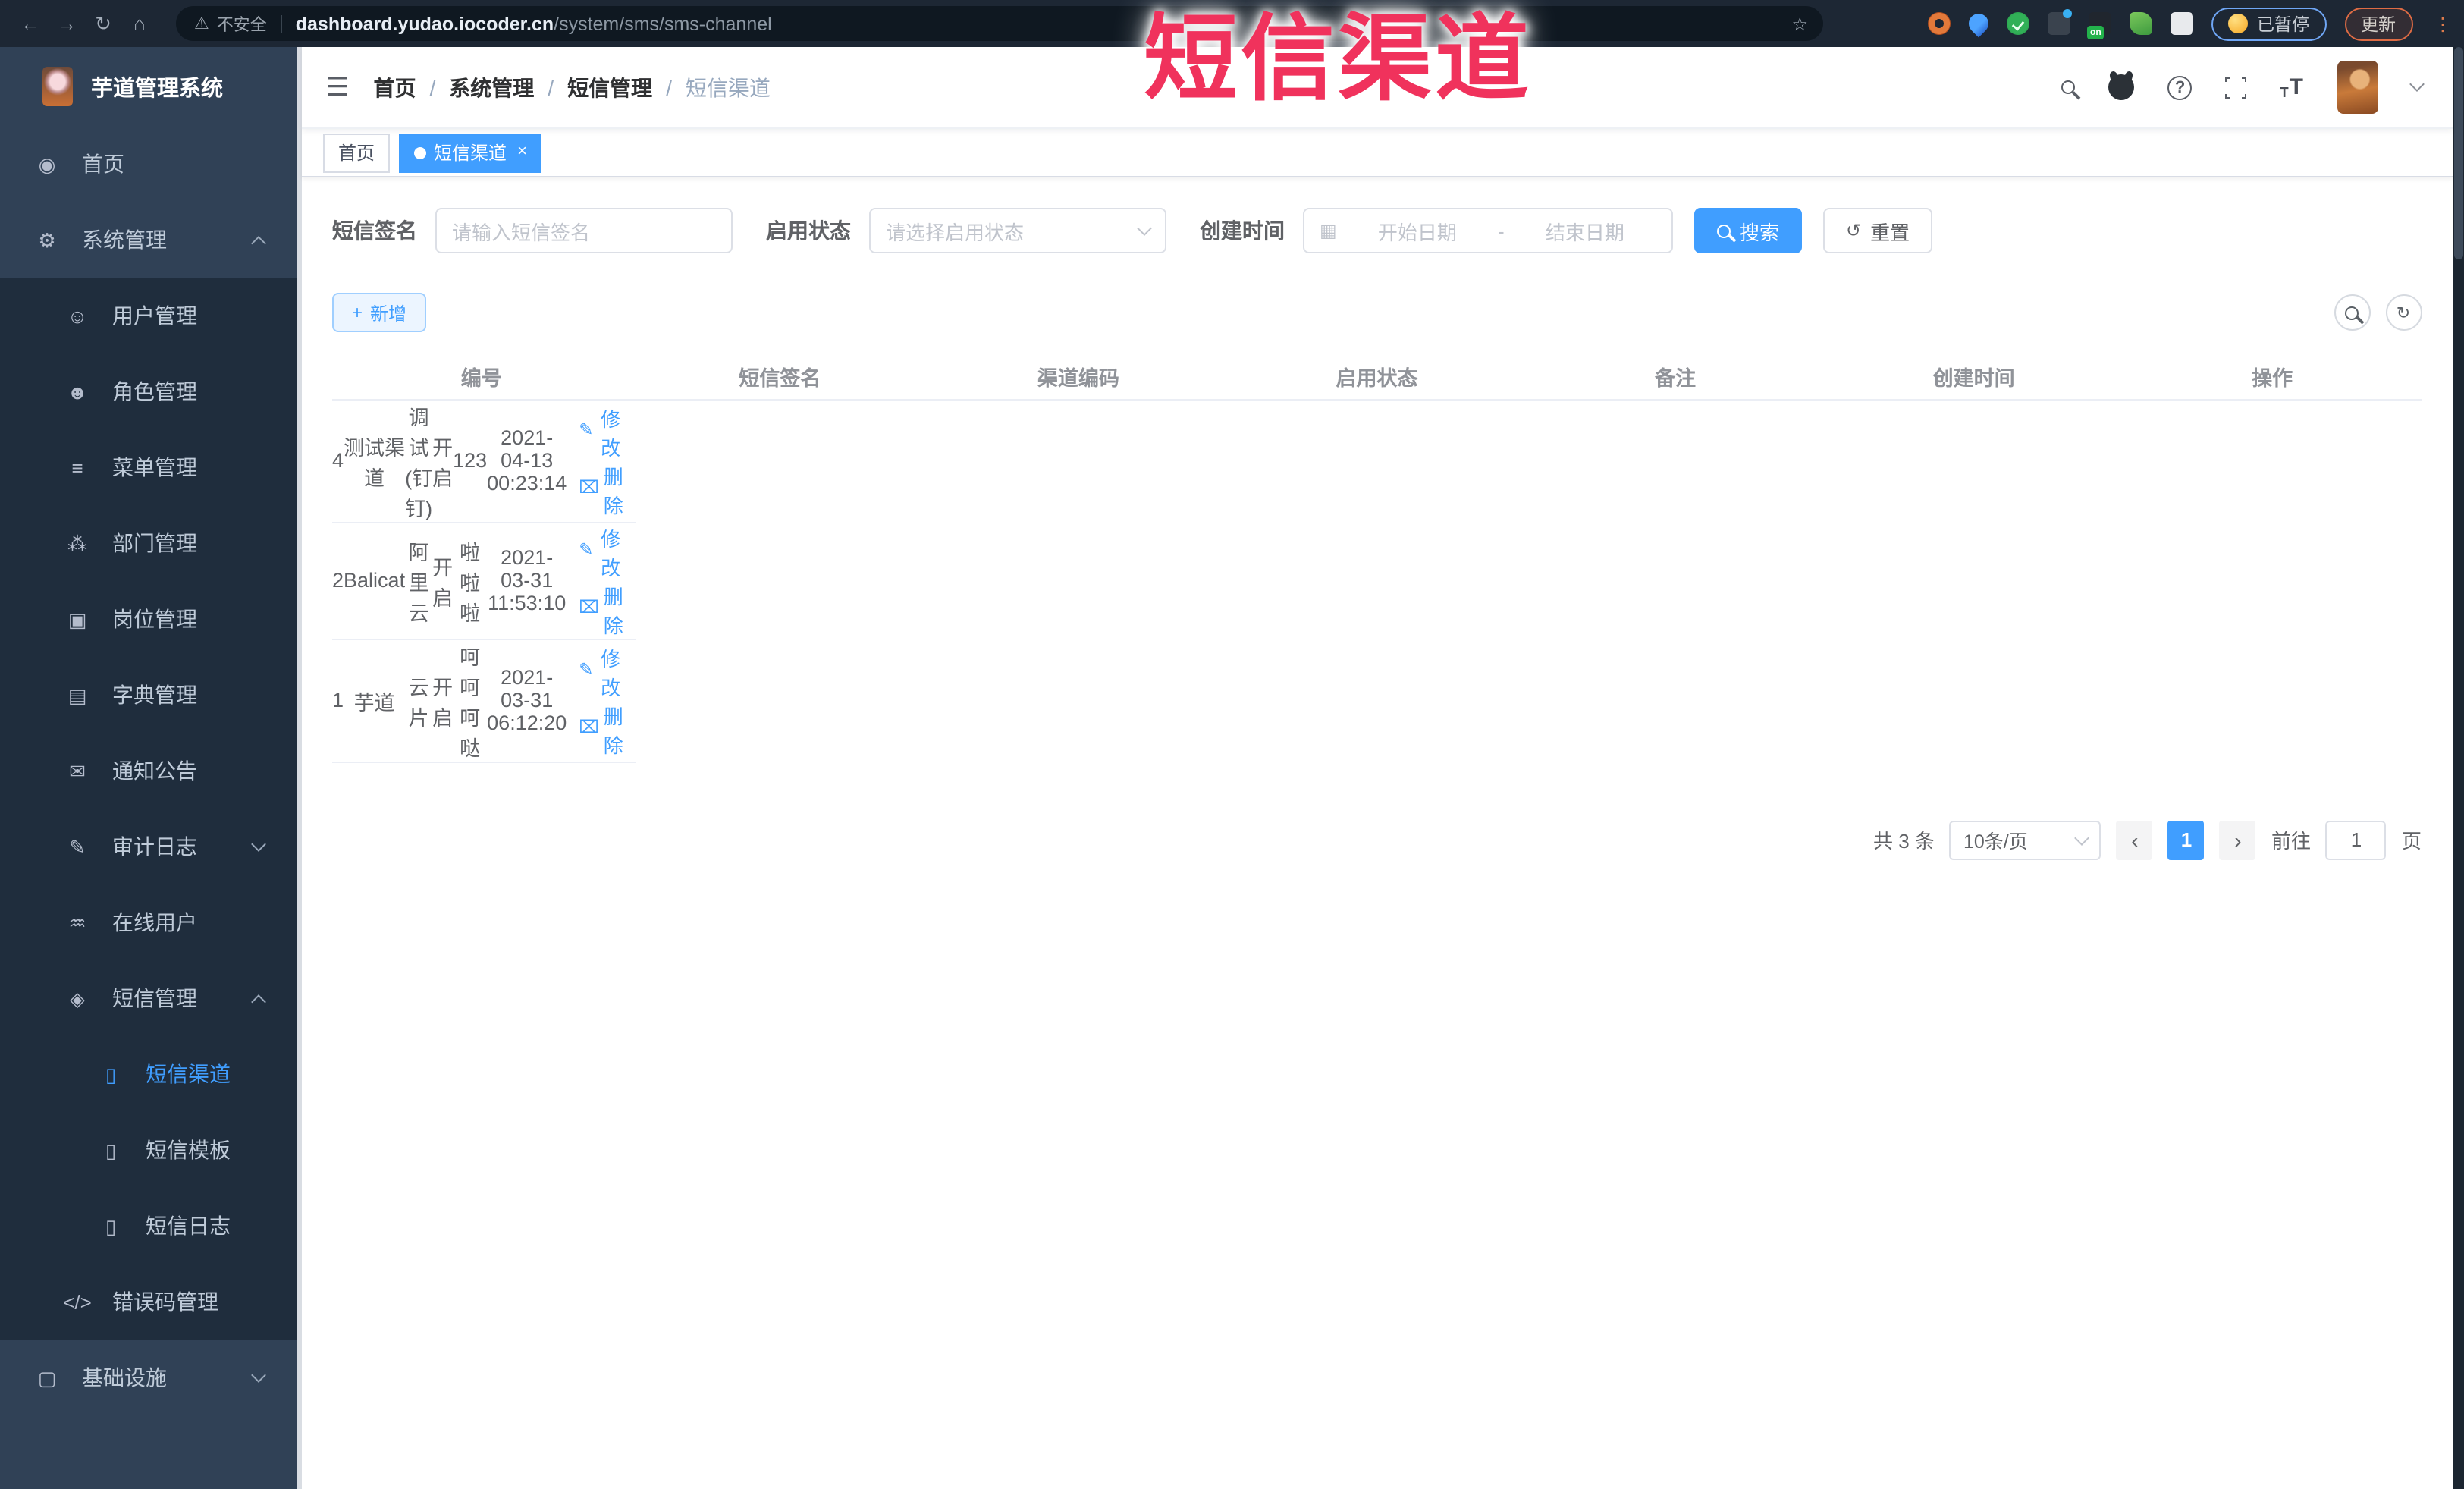  Describe the element at coordinates (2018, 23) in the screenshot. I see `extension-check-icon` at that location.